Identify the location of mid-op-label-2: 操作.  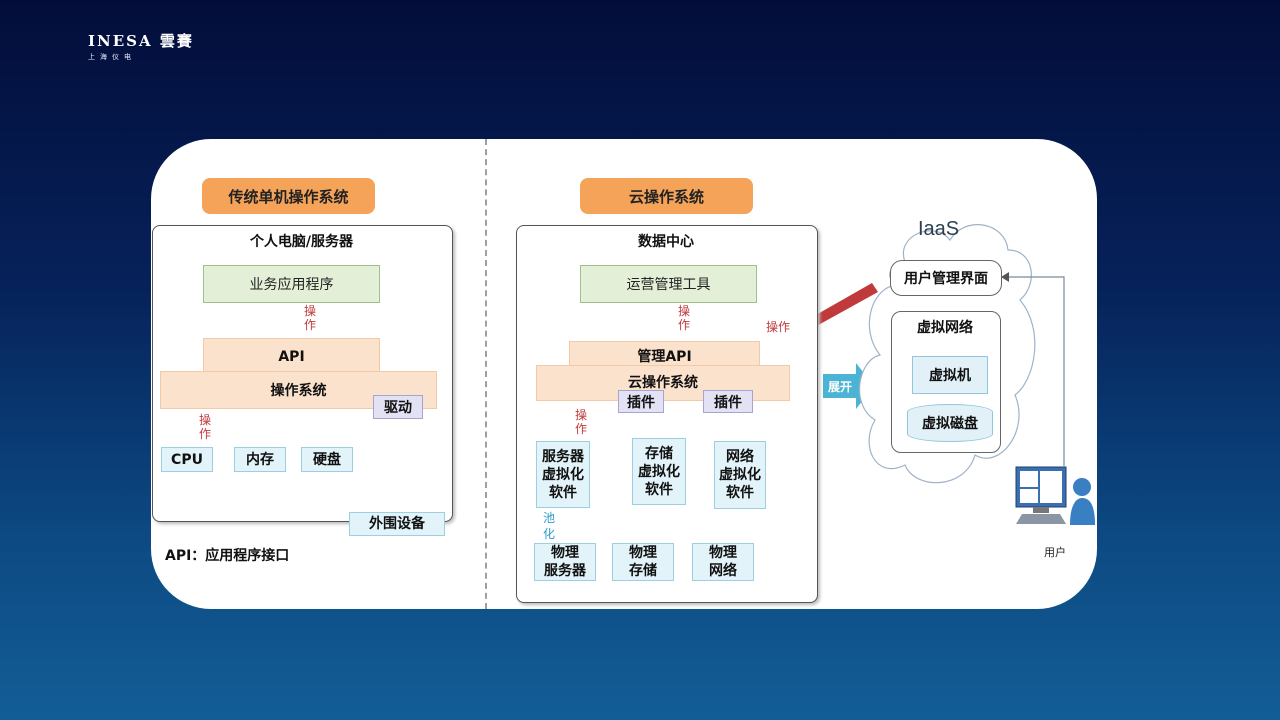
(580, 422).